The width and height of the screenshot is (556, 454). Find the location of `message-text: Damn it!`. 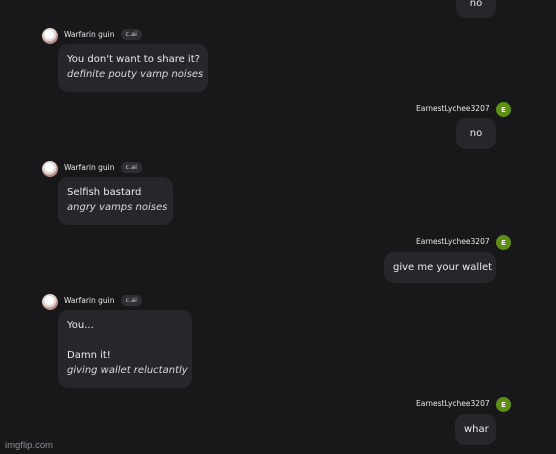

message-text: Damn it! is located at coordinates (89, 355).